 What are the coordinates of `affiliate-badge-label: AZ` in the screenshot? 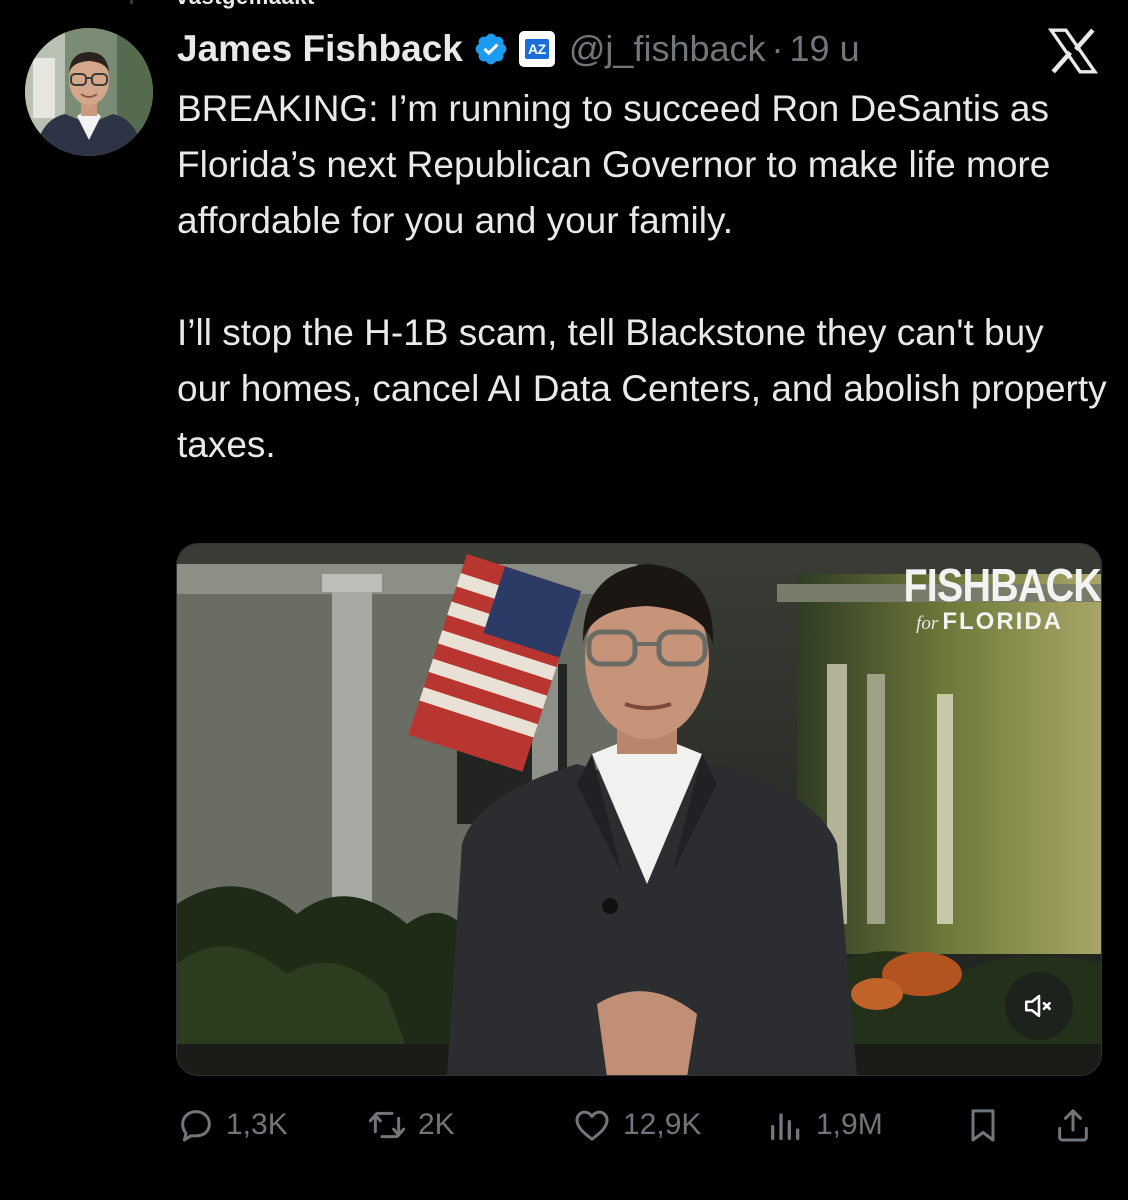 It's located at (537, 49).